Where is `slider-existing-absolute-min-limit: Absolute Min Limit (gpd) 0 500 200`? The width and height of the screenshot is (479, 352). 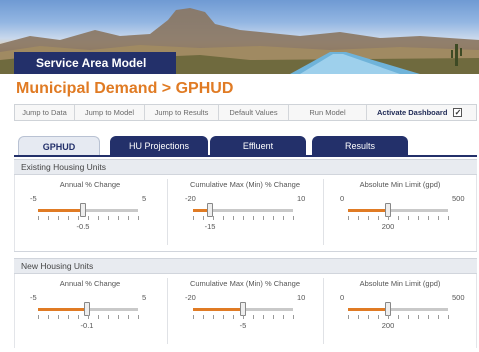 slider-existing-absolute-min-limit: Absolute Min Limit (gpd) 0 500 200 is located at coordinates (400, 215).